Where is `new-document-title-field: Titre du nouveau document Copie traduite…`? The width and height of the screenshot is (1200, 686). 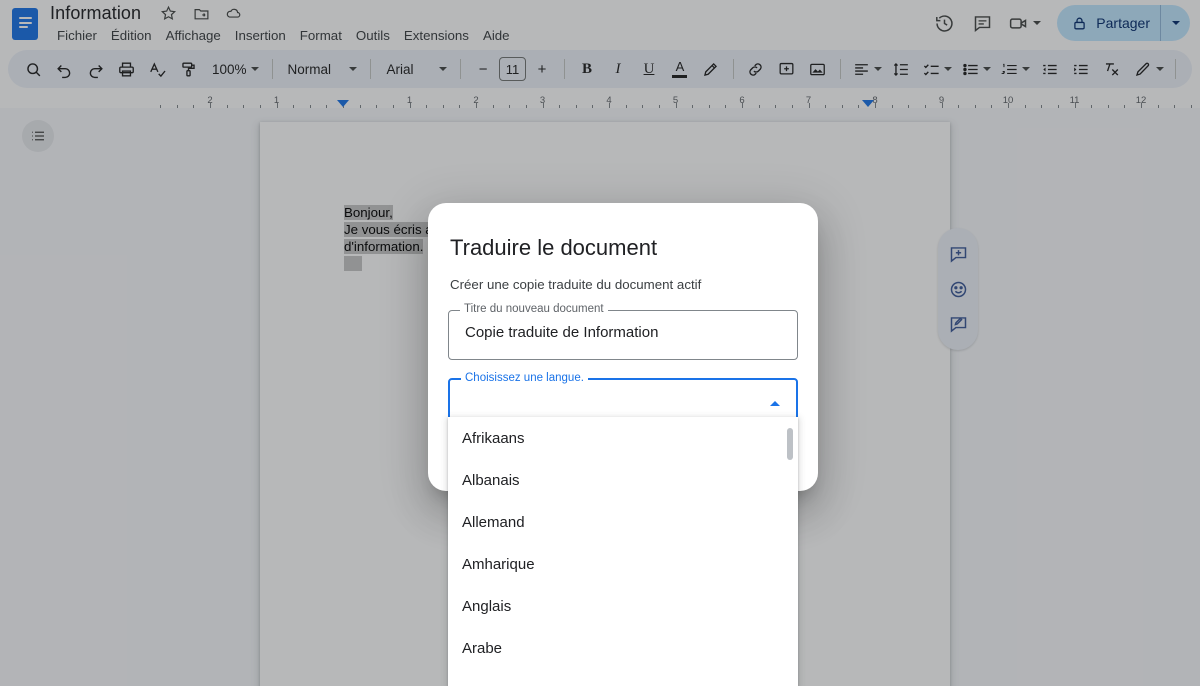
new-document-title-field: Titre du nouveau document Copie traduite… is located at coordinates (623, 331).